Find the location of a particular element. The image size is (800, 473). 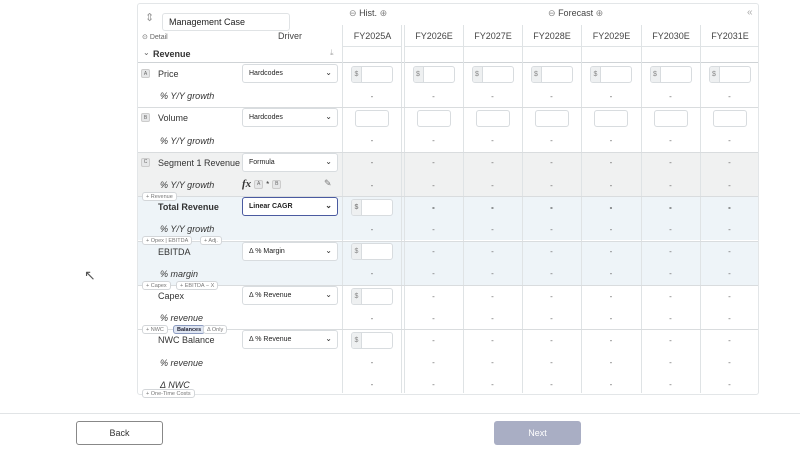

column-divider is located at coordinates (463, 209).